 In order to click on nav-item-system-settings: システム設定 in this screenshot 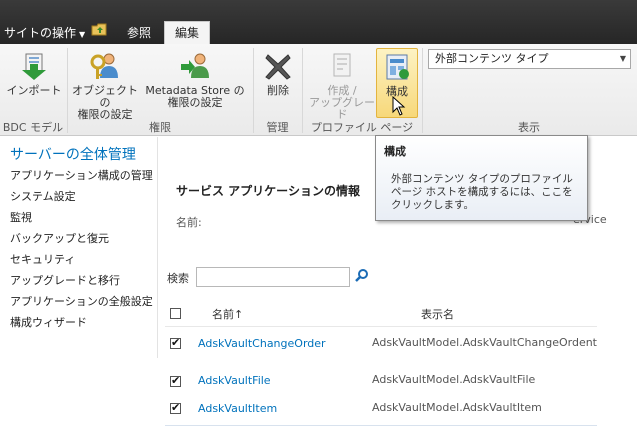, I will do `click(43, 196)`.